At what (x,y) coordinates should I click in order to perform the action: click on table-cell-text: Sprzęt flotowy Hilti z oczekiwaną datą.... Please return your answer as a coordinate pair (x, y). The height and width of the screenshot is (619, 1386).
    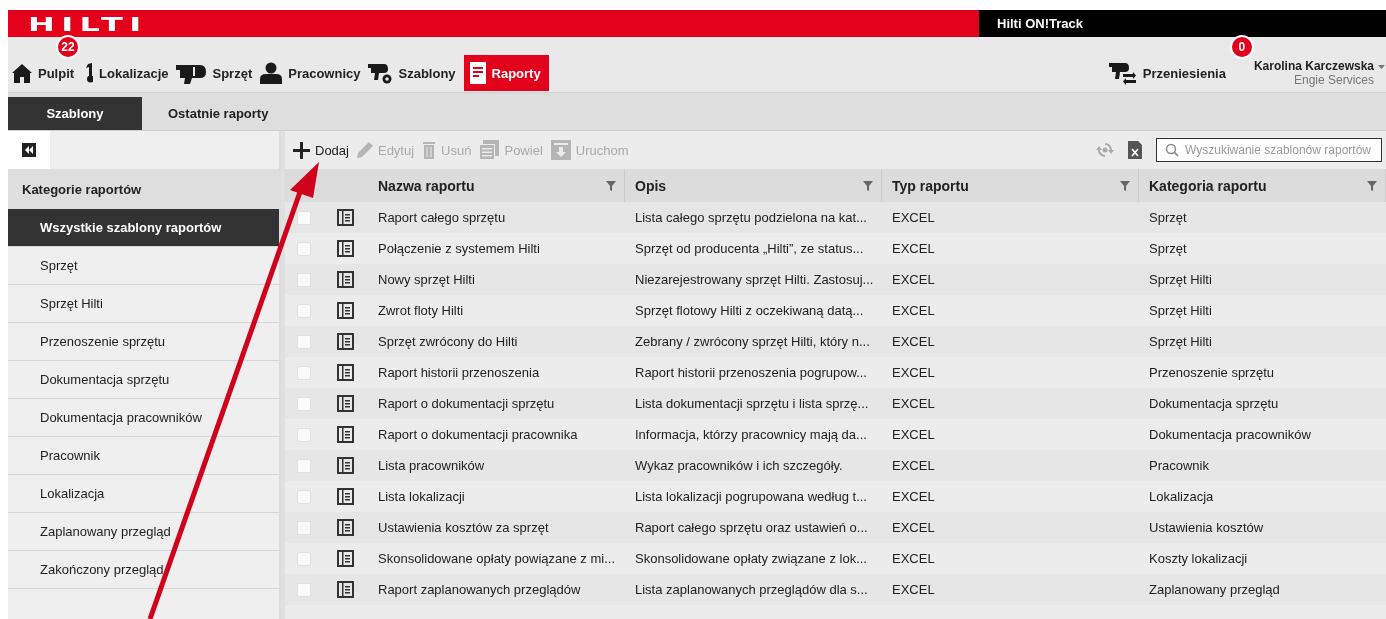
    Looking at the image, I should click on (749, 310).